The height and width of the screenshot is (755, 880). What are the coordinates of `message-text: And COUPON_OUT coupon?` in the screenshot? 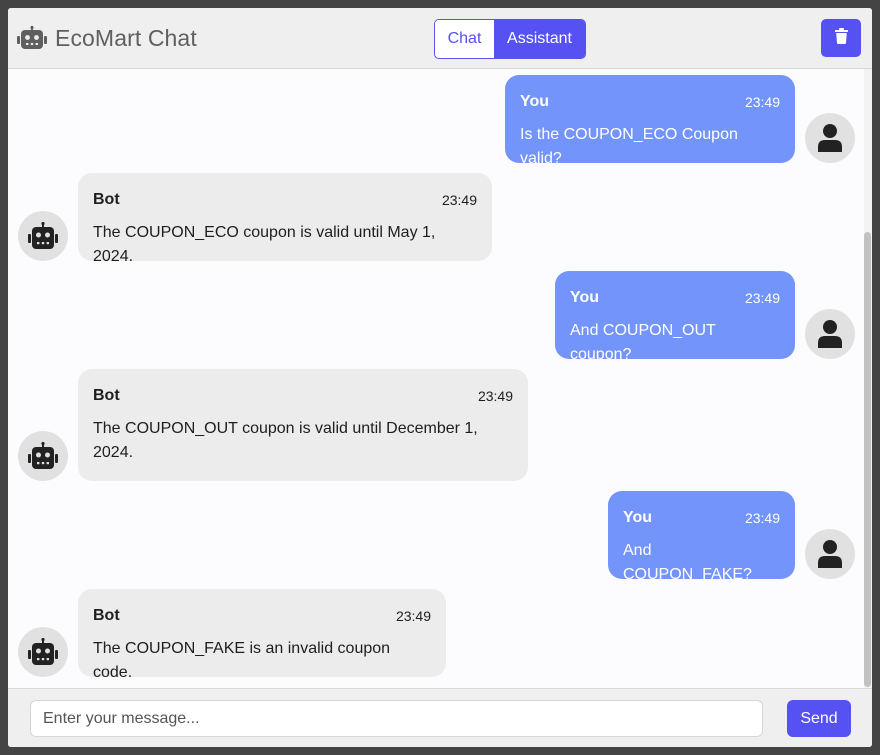 It's located at (643, 342).